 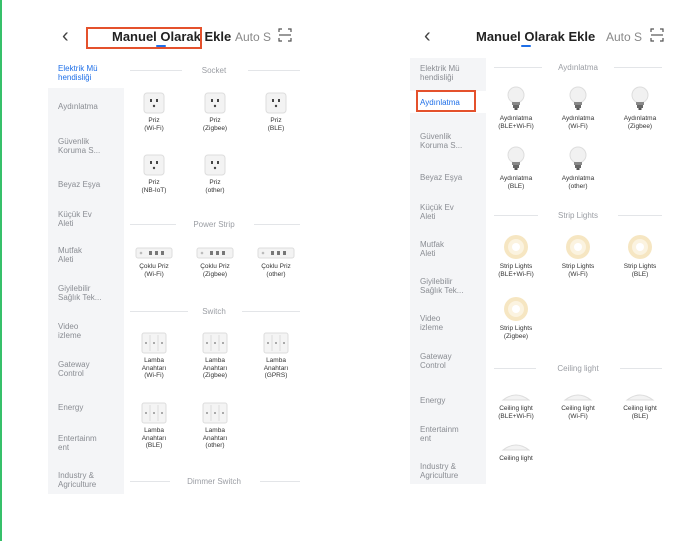 I want to click on device-label: Priz (Wi-Fi), so click(x=154, y=124).